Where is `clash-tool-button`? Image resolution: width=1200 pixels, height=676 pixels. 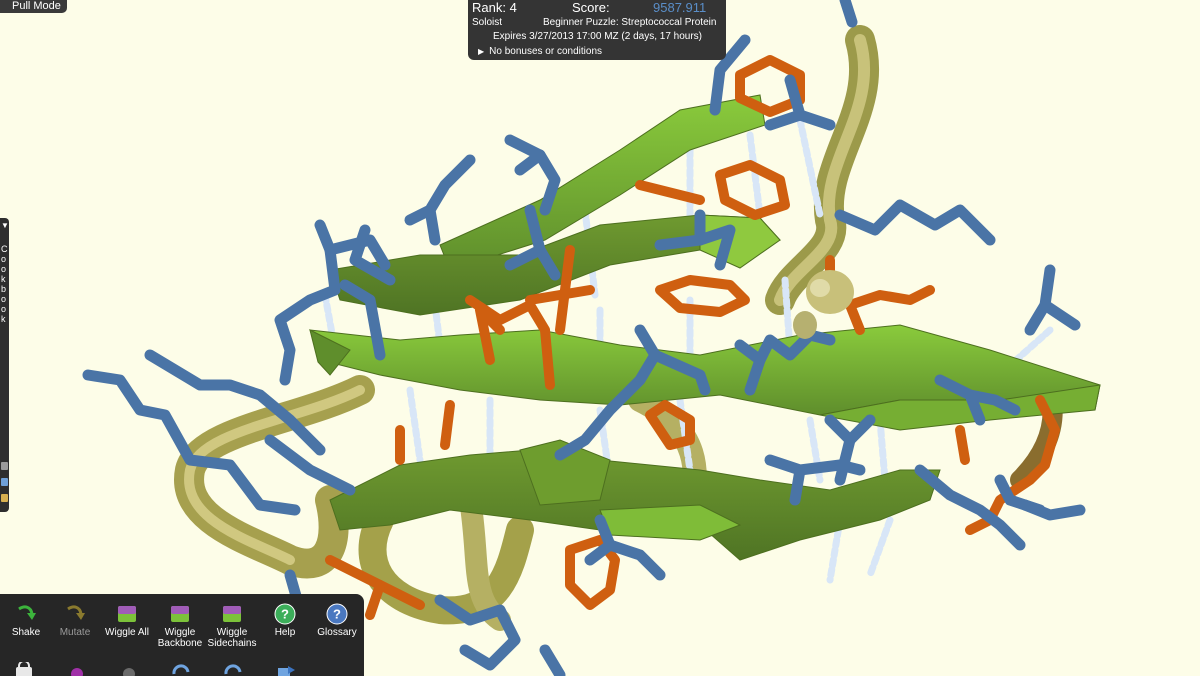 clash-tool-button is located at coordinates (129, 669).